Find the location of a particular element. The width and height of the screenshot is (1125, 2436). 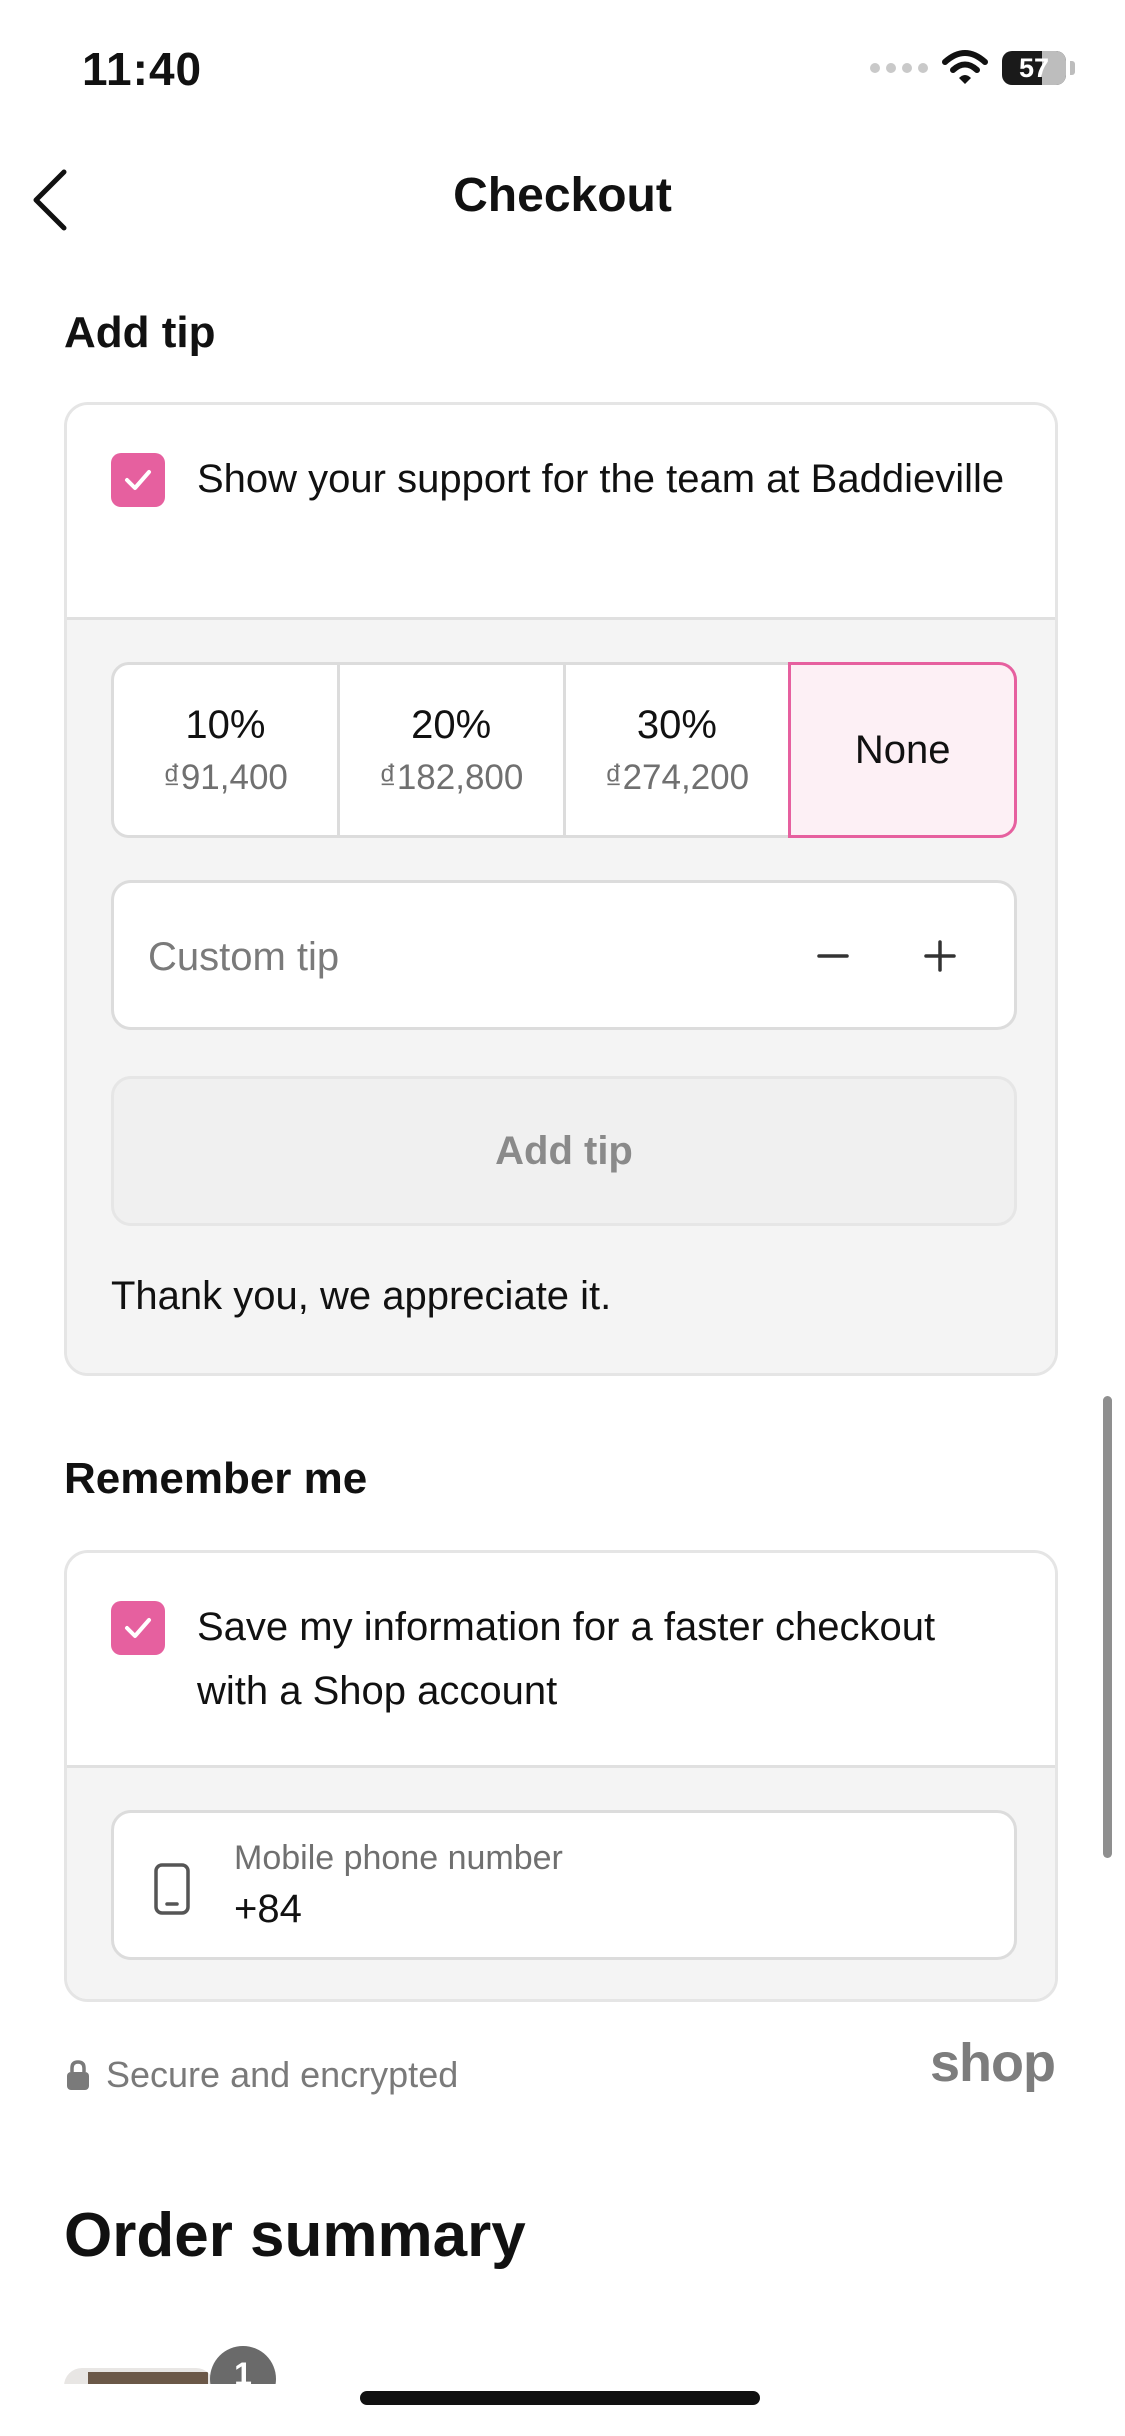

custom-tip-input is located at coordinates (468, 957).